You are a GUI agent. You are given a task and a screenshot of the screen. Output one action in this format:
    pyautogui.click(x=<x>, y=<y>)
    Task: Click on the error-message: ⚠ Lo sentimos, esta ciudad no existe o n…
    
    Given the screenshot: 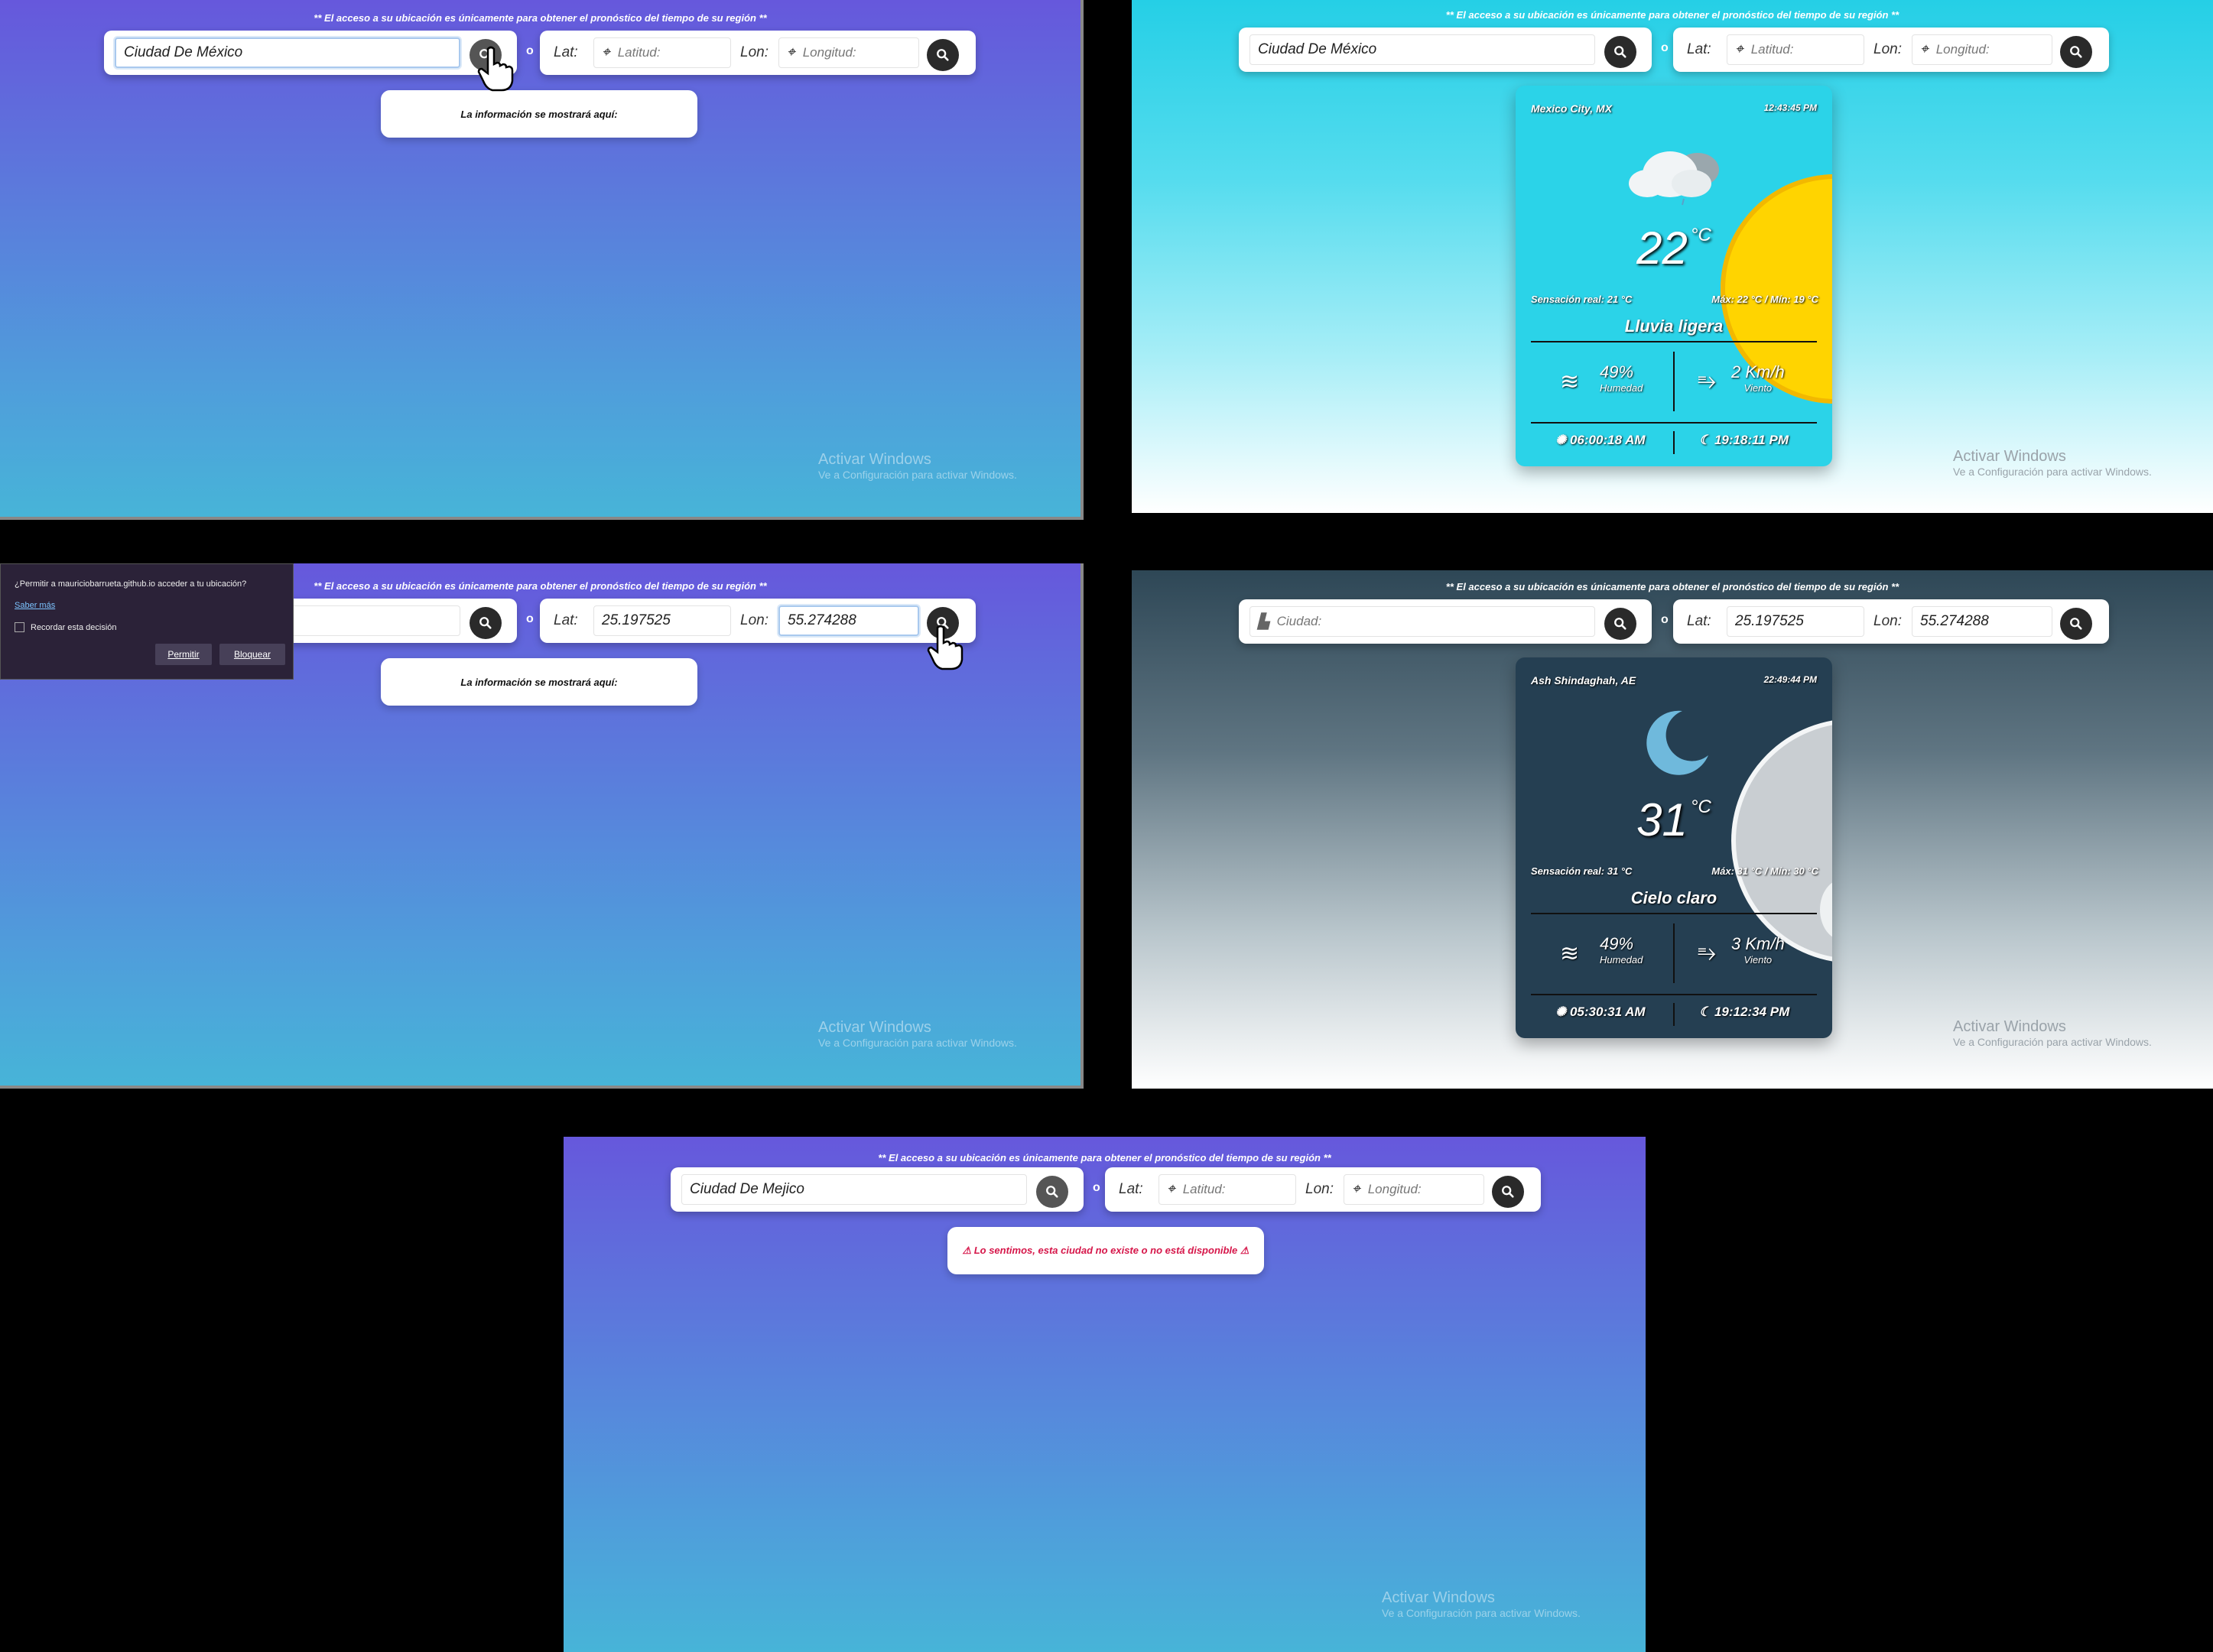 What is the action you would take?
    pyautogui.click(x=1105, y=1250)
    